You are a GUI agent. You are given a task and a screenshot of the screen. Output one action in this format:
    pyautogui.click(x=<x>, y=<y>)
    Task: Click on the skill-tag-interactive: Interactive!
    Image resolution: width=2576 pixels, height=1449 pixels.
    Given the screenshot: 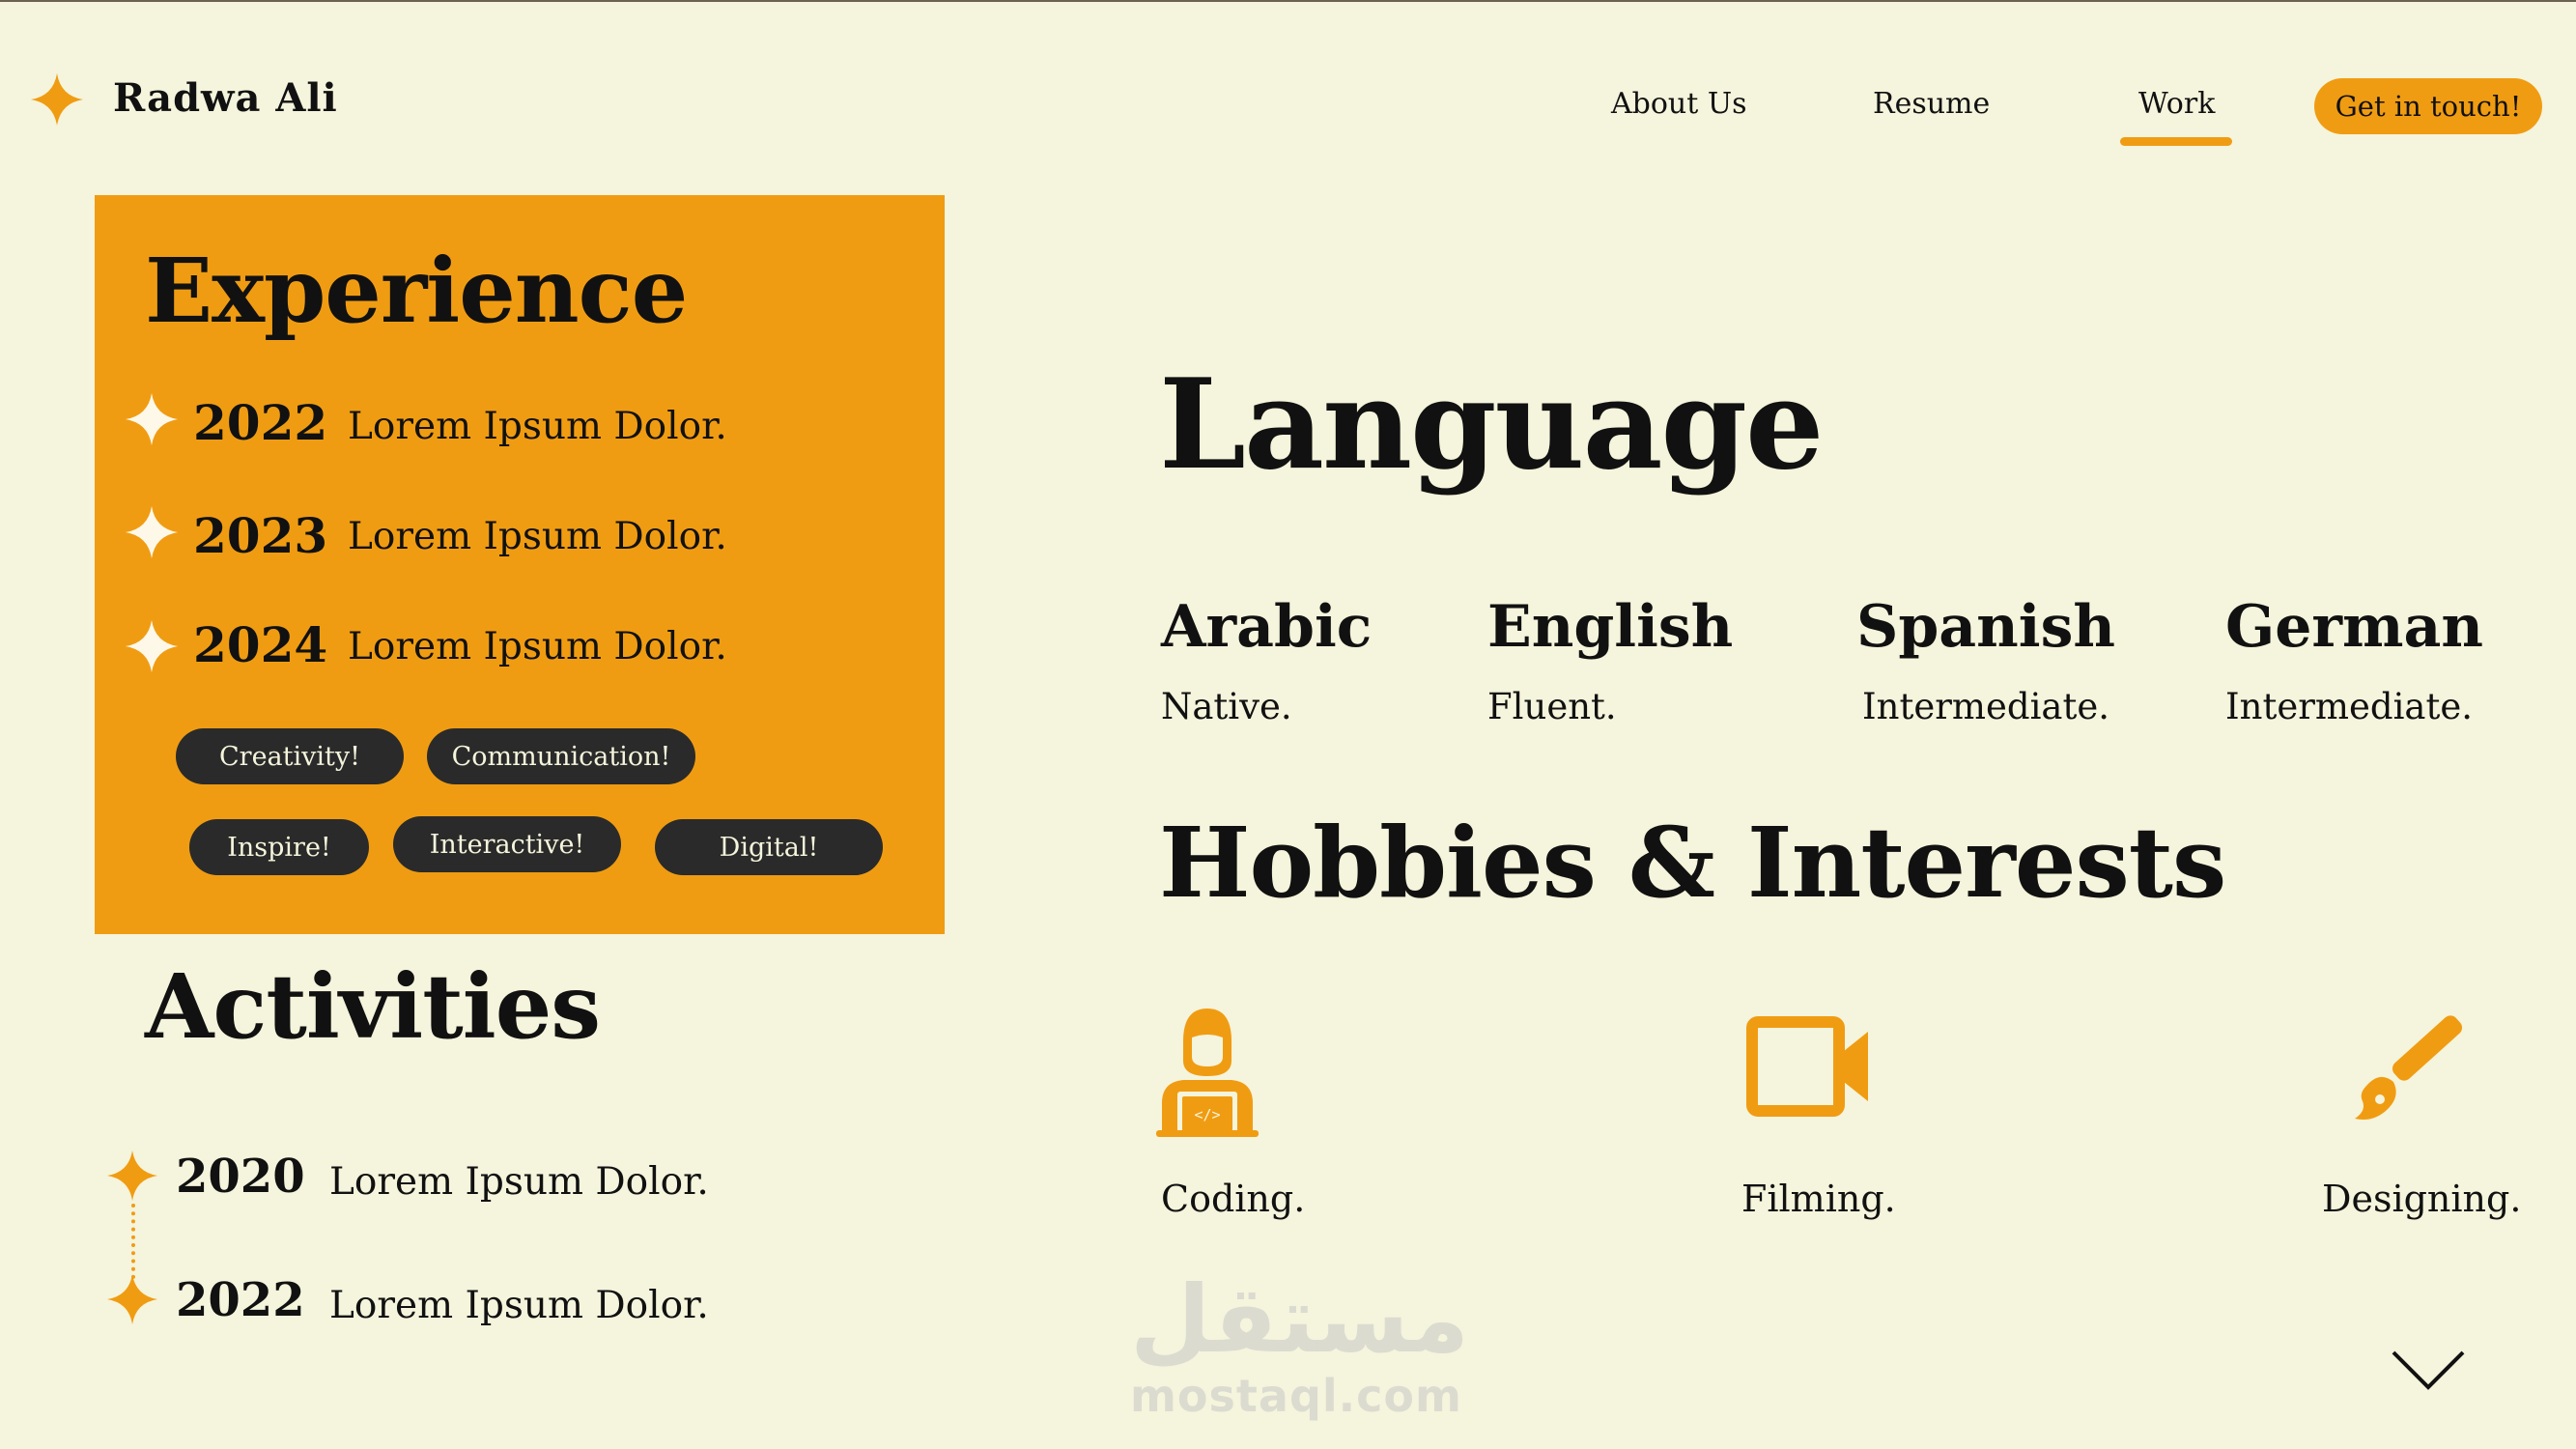 What is the action you would take?
    pyautogui.click(x=507, y=844)
    